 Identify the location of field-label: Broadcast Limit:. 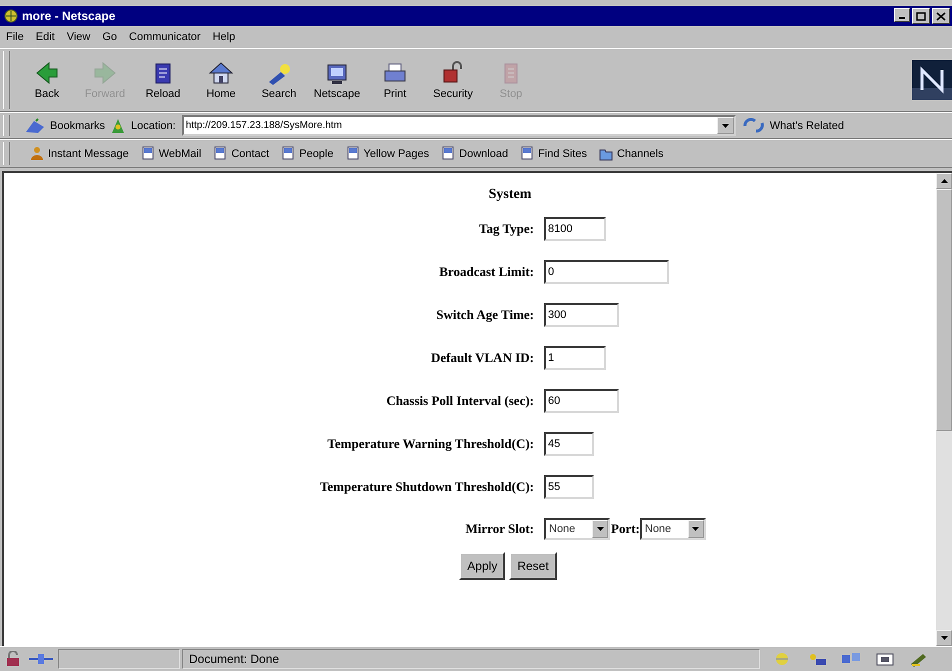
(486, 272).